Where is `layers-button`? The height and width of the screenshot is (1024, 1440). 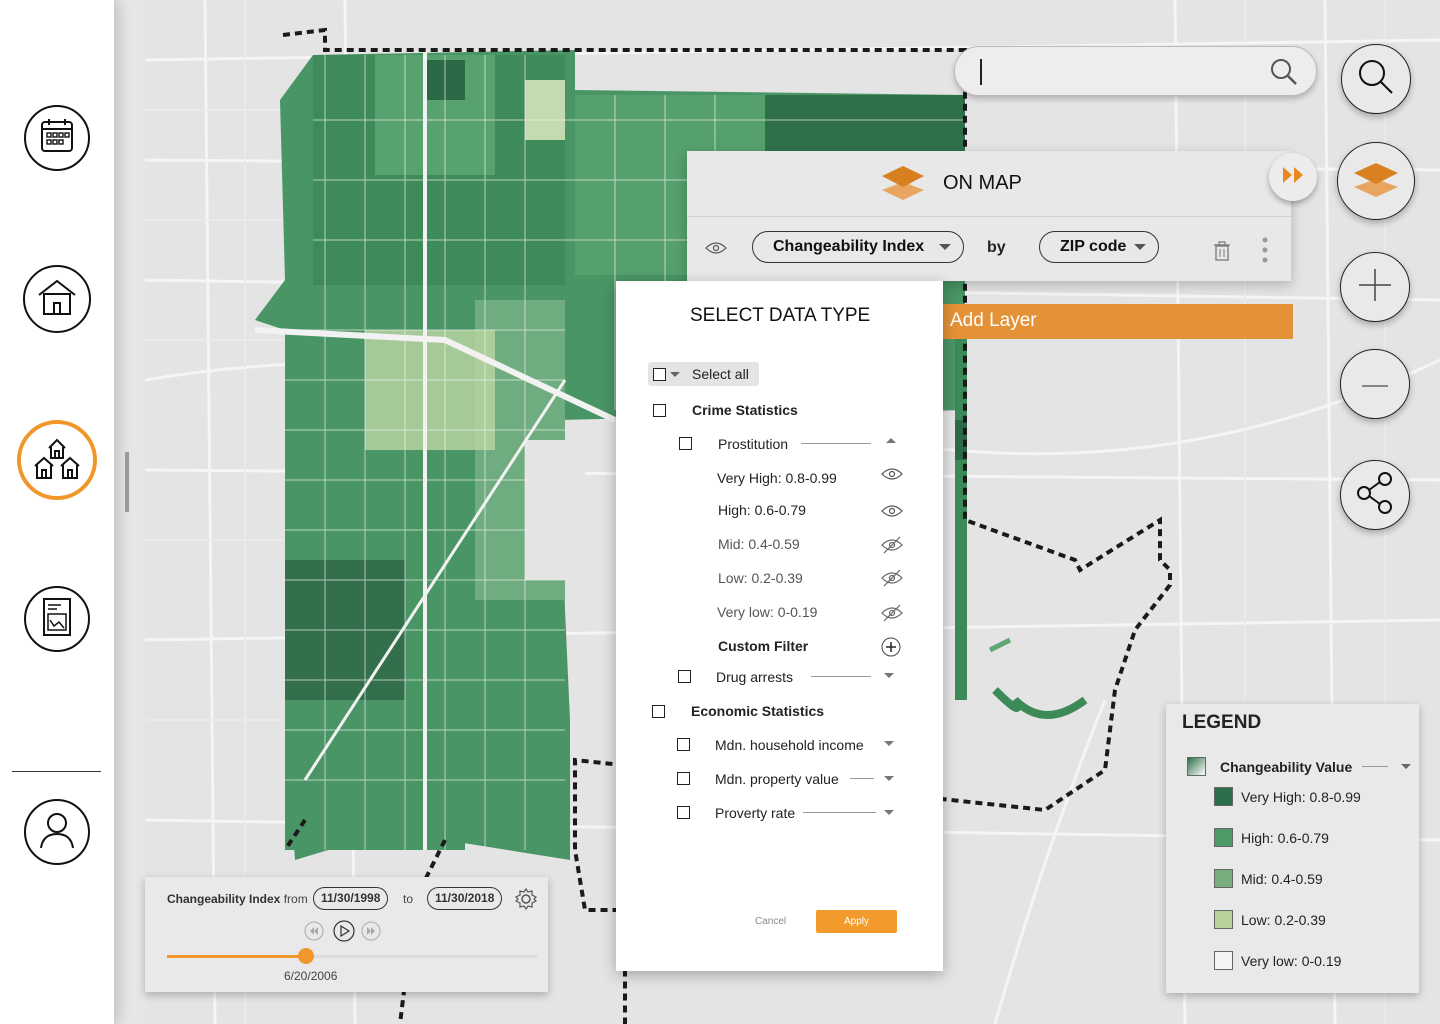 layers-button is located at coordinates (1376, 181).